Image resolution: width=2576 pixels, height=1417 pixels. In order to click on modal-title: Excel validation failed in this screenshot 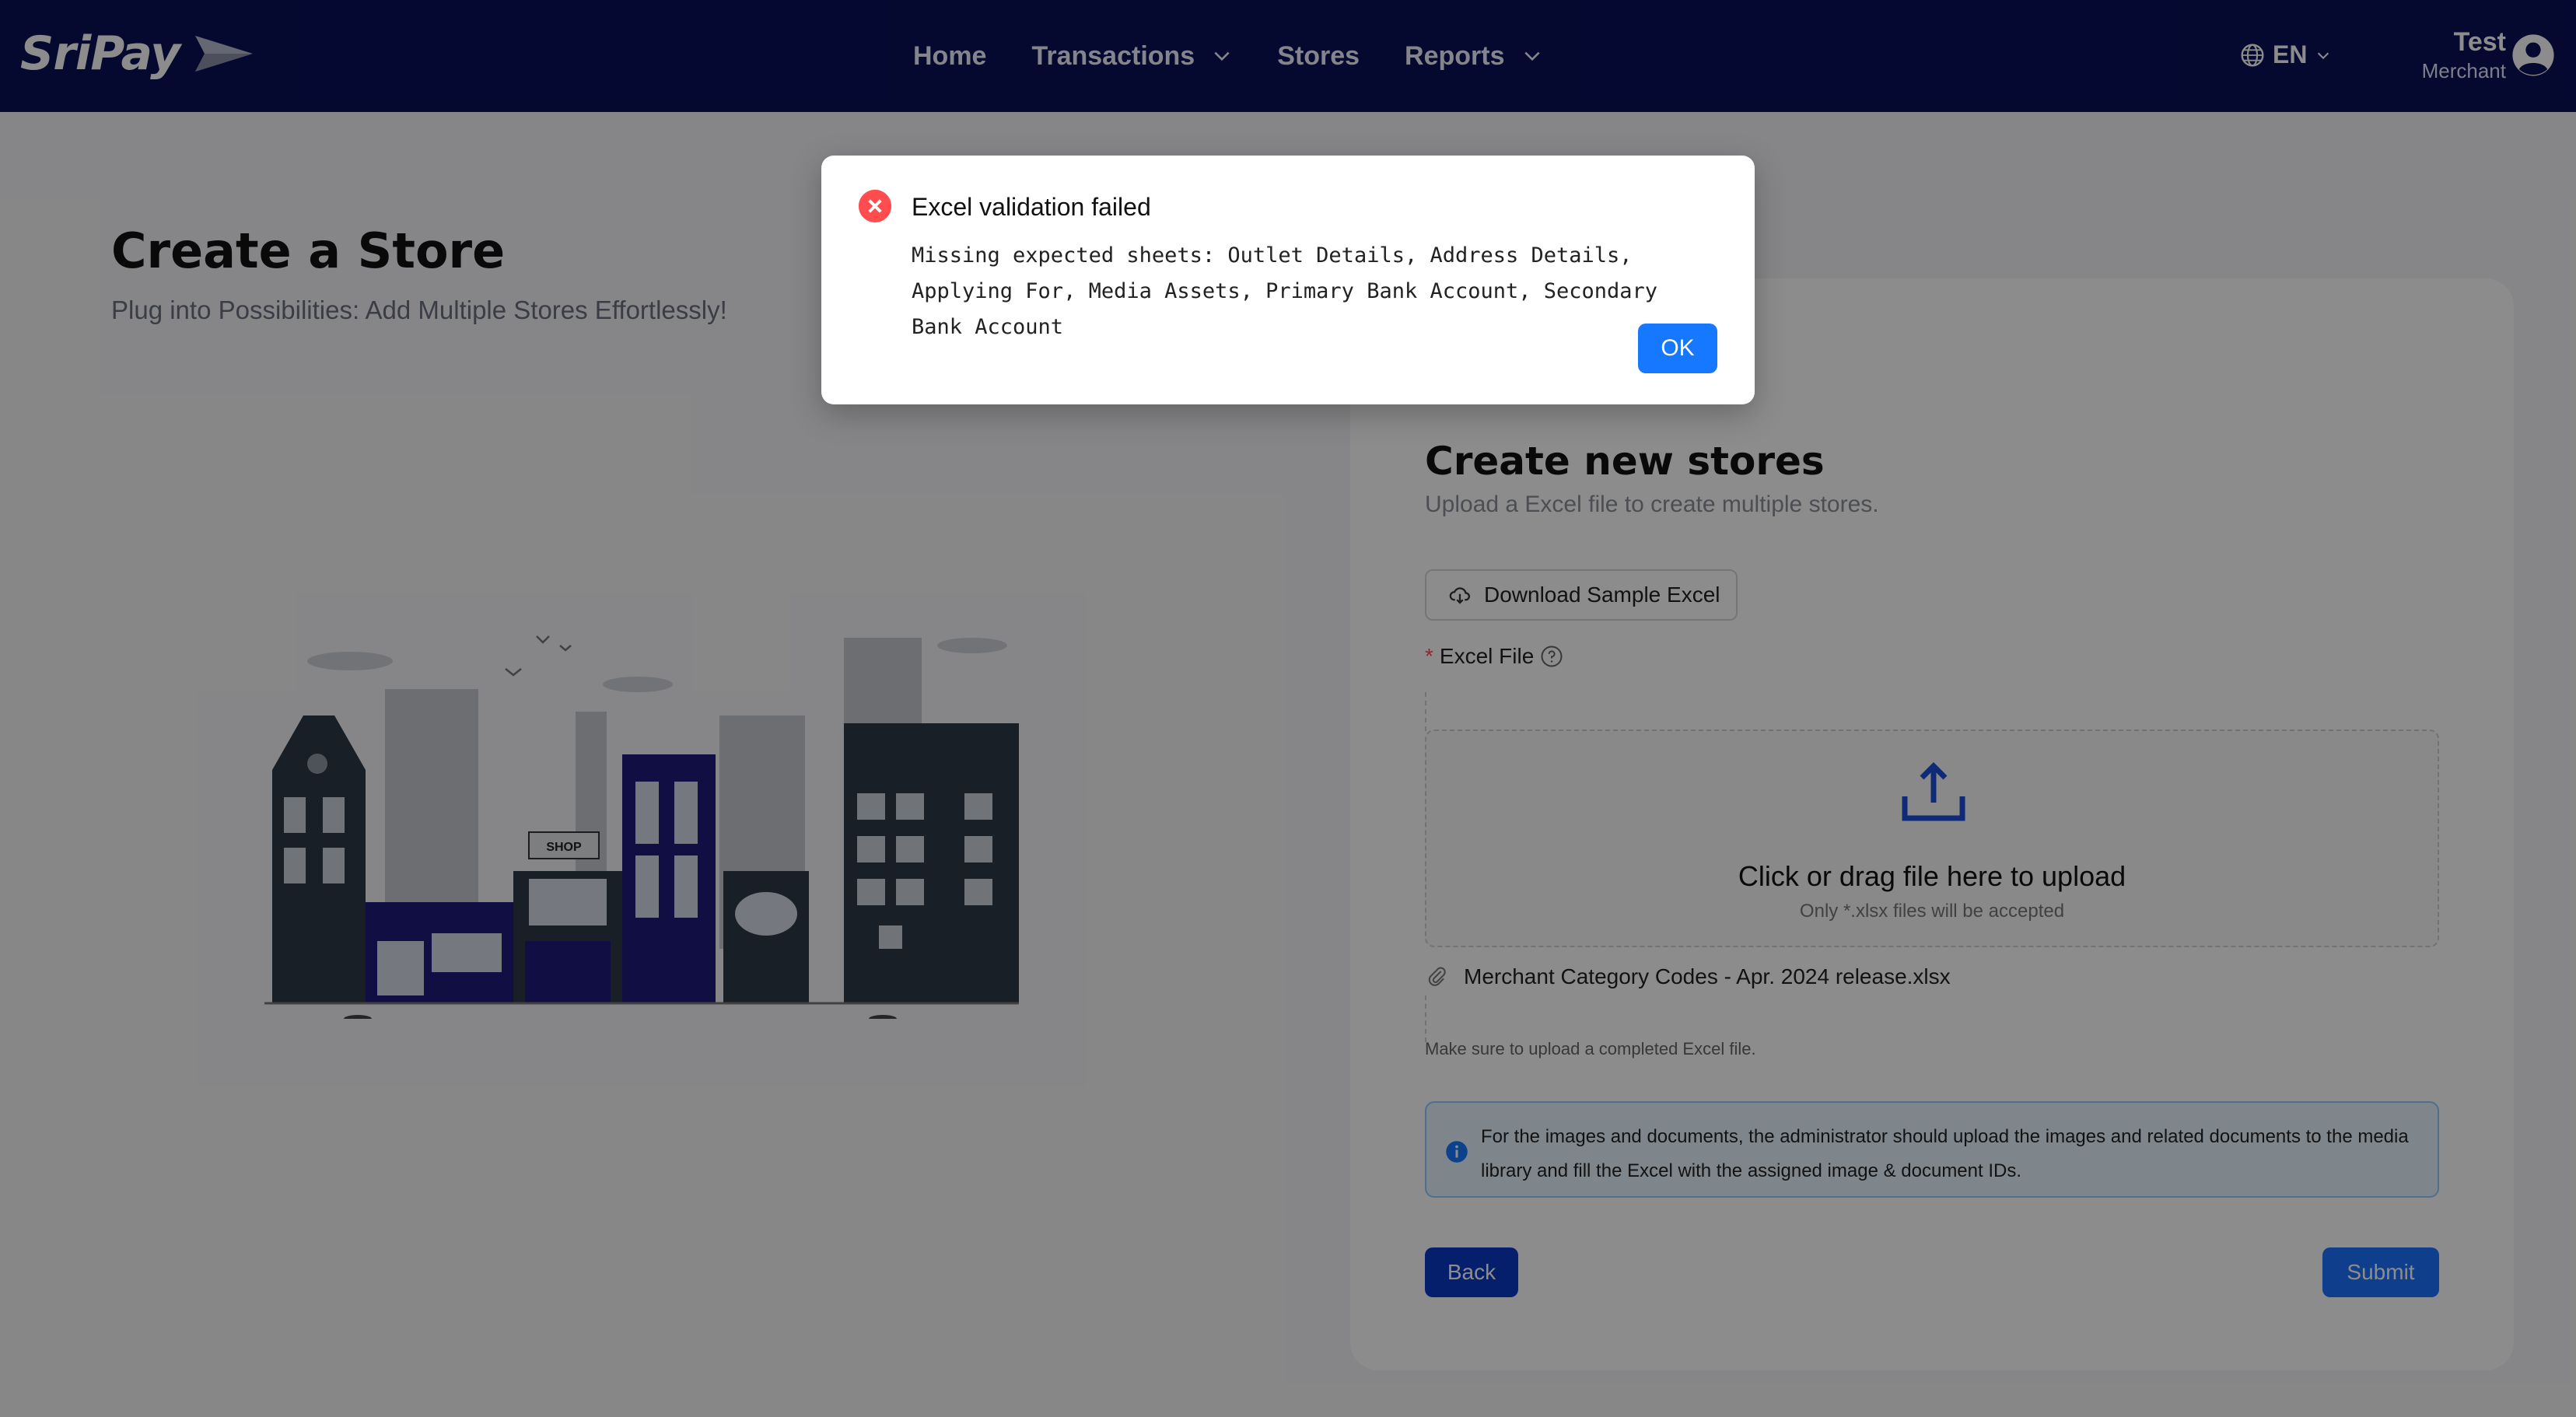, I will do `click(1031, 207)`.